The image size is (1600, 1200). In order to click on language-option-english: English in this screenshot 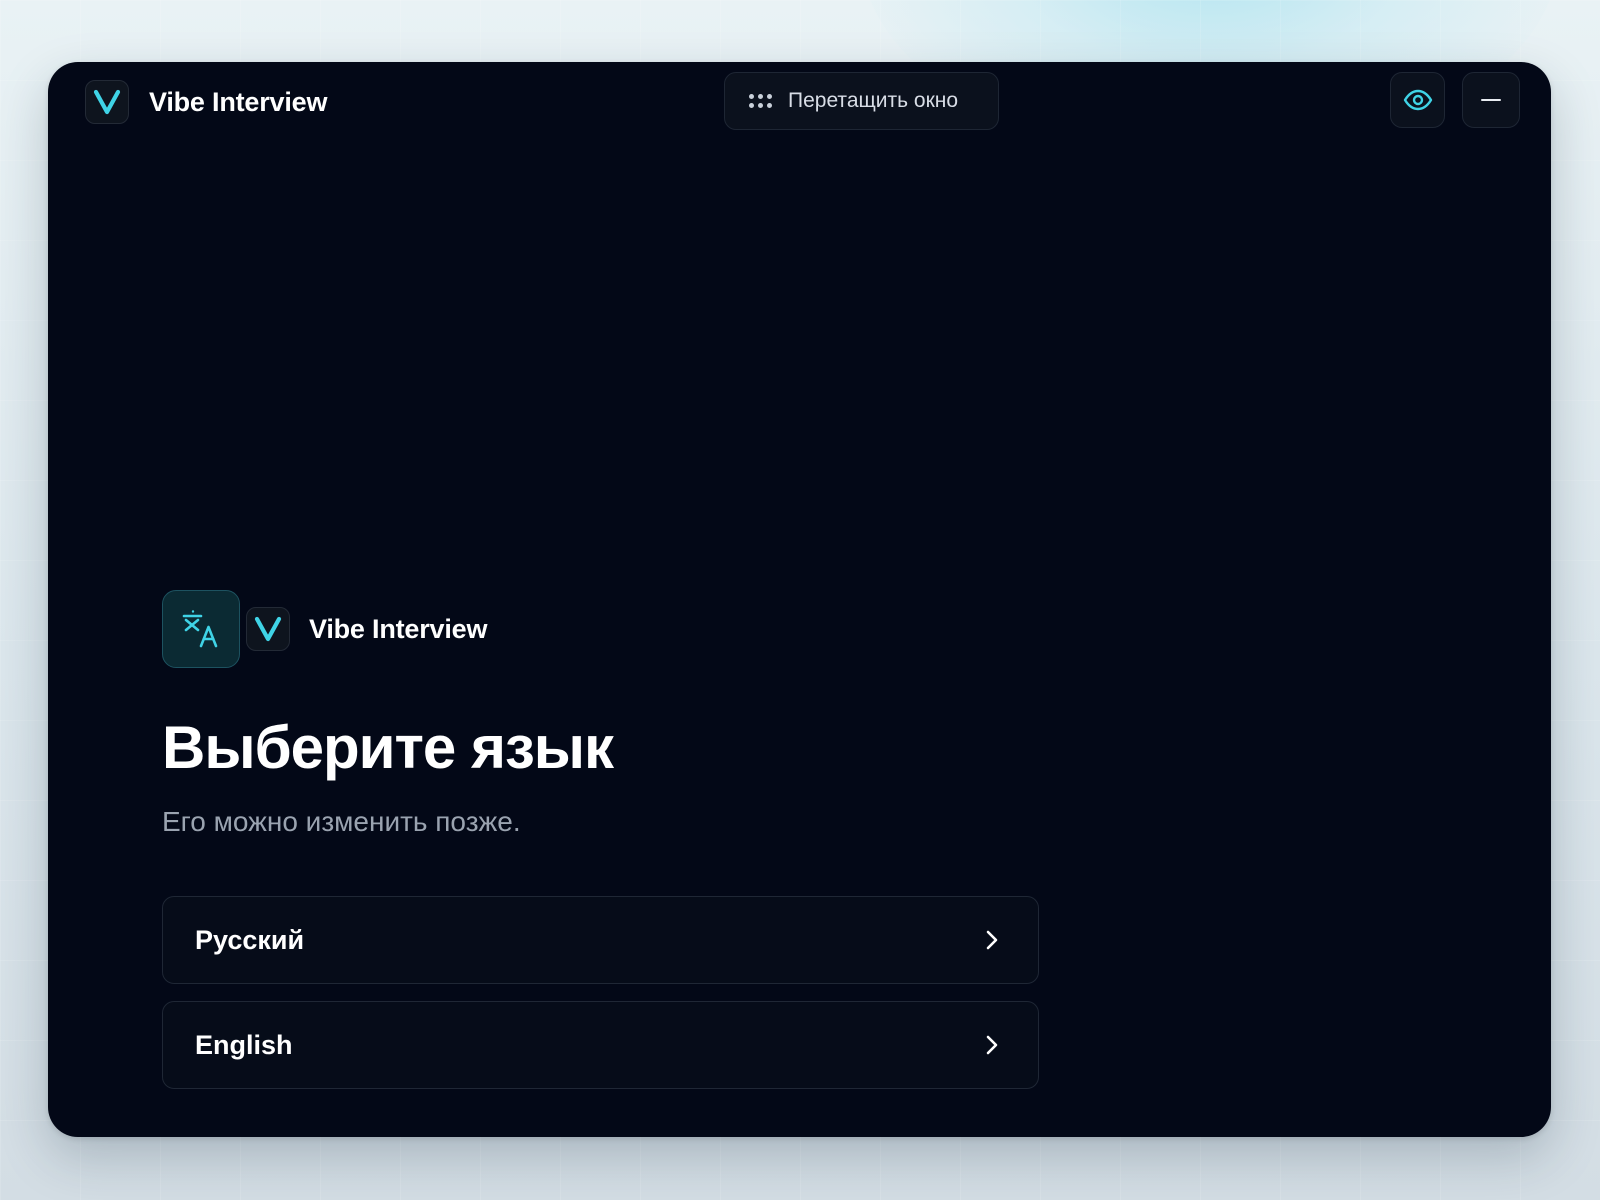, I will do `click(600, 1045)`.